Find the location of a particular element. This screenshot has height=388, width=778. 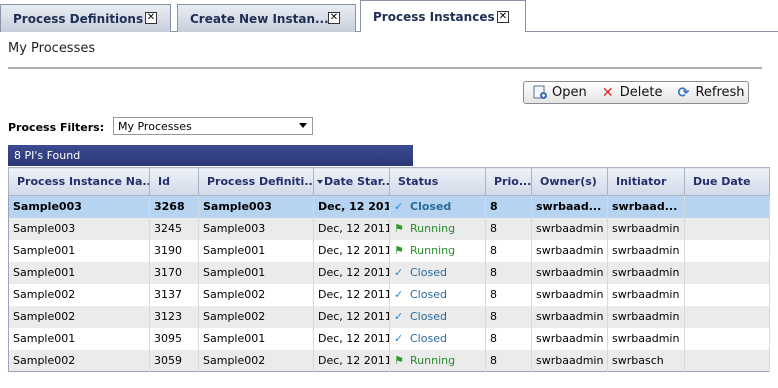

tab-label: Process Definitions is located at coordinates (78, 18).